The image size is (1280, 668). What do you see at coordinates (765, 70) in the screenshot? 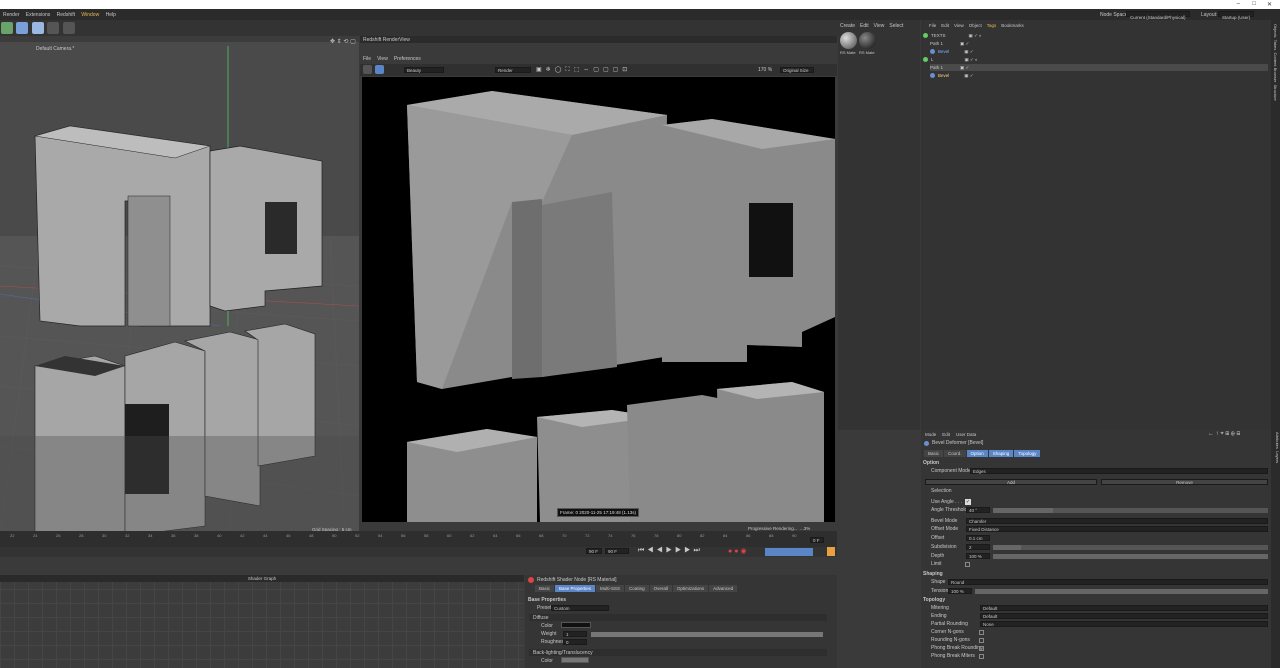
I see `rv-zoom: 170 %` at bounding box center [765, 70].